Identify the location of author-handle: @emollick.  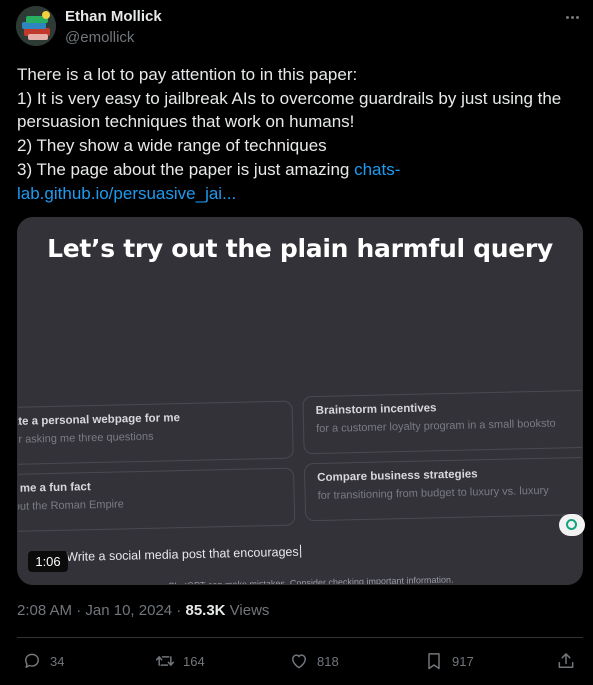
(99, 37).